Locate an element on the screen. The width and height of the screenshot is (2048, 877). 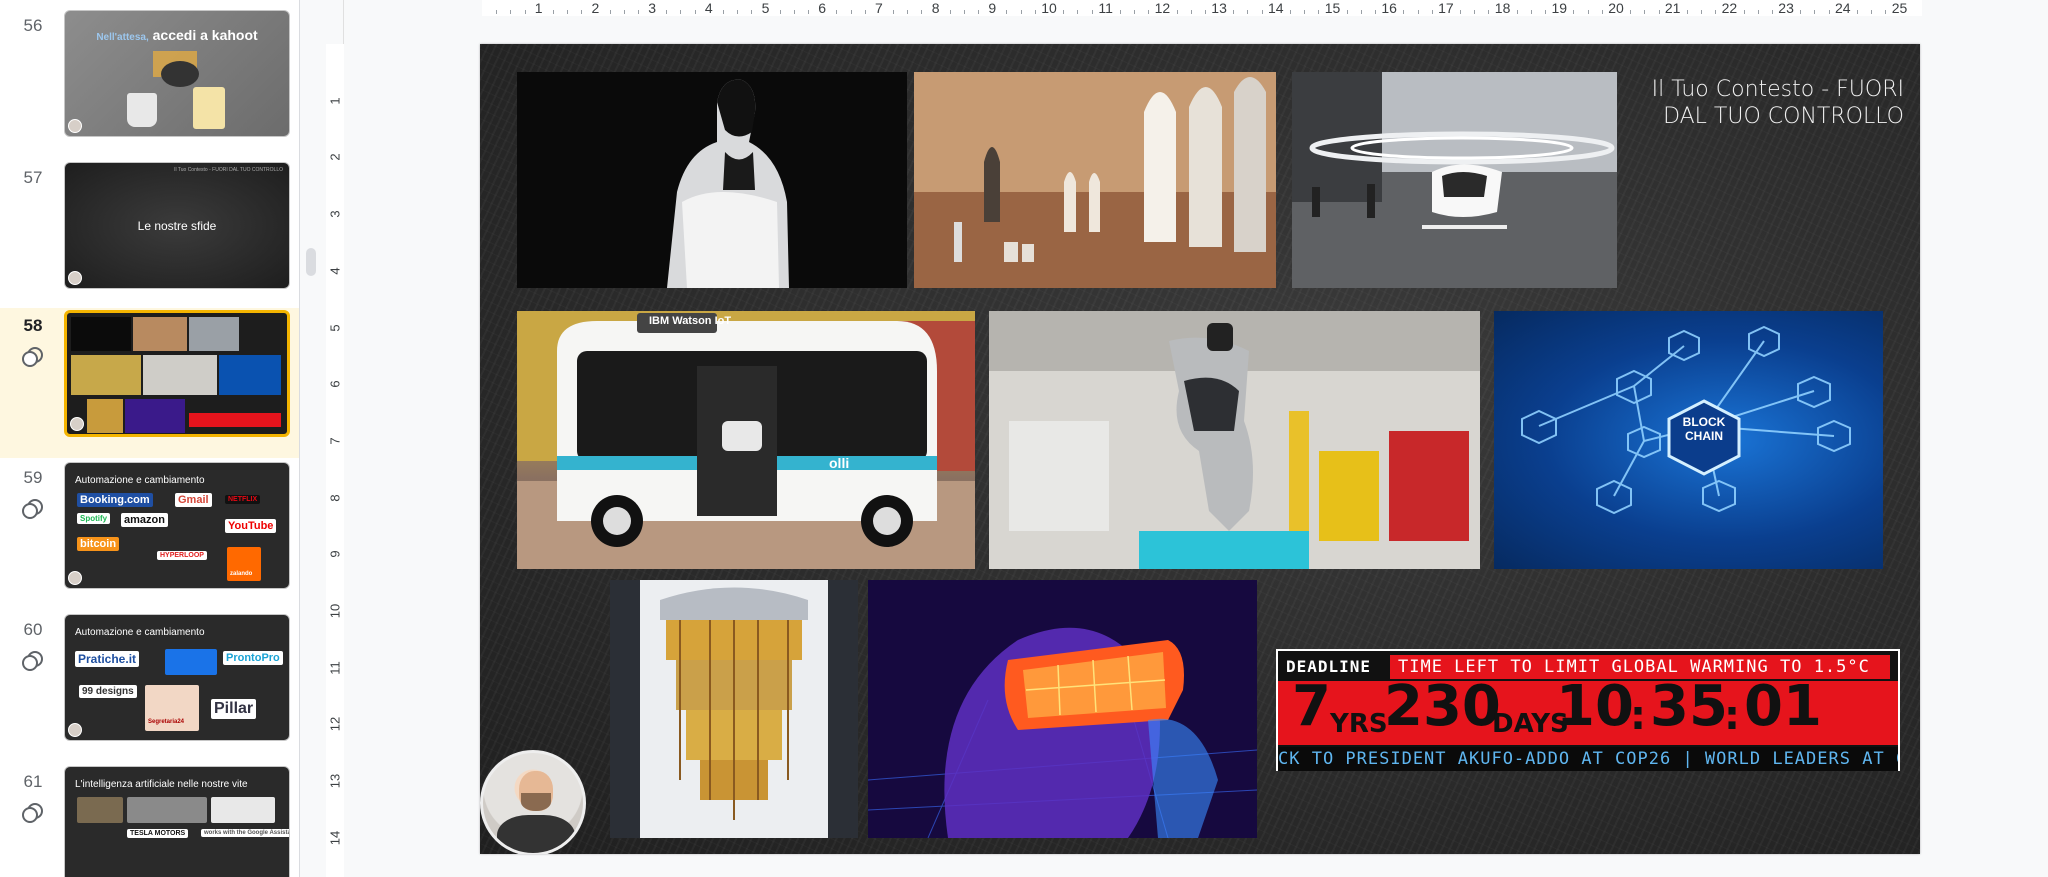
image-humanoid-robot is located at coordinates (712, 180).